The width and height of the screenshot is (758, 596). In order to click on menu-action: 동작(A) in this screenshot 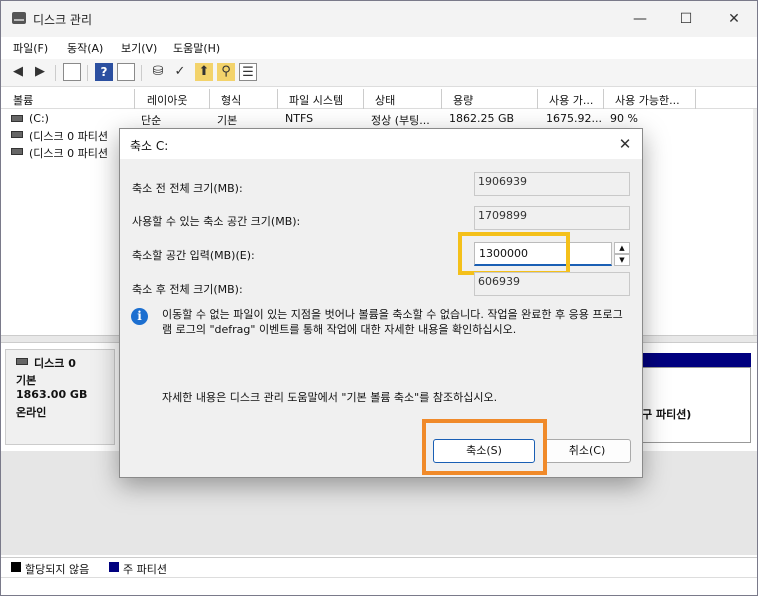, I will do `click(85, 48)`.